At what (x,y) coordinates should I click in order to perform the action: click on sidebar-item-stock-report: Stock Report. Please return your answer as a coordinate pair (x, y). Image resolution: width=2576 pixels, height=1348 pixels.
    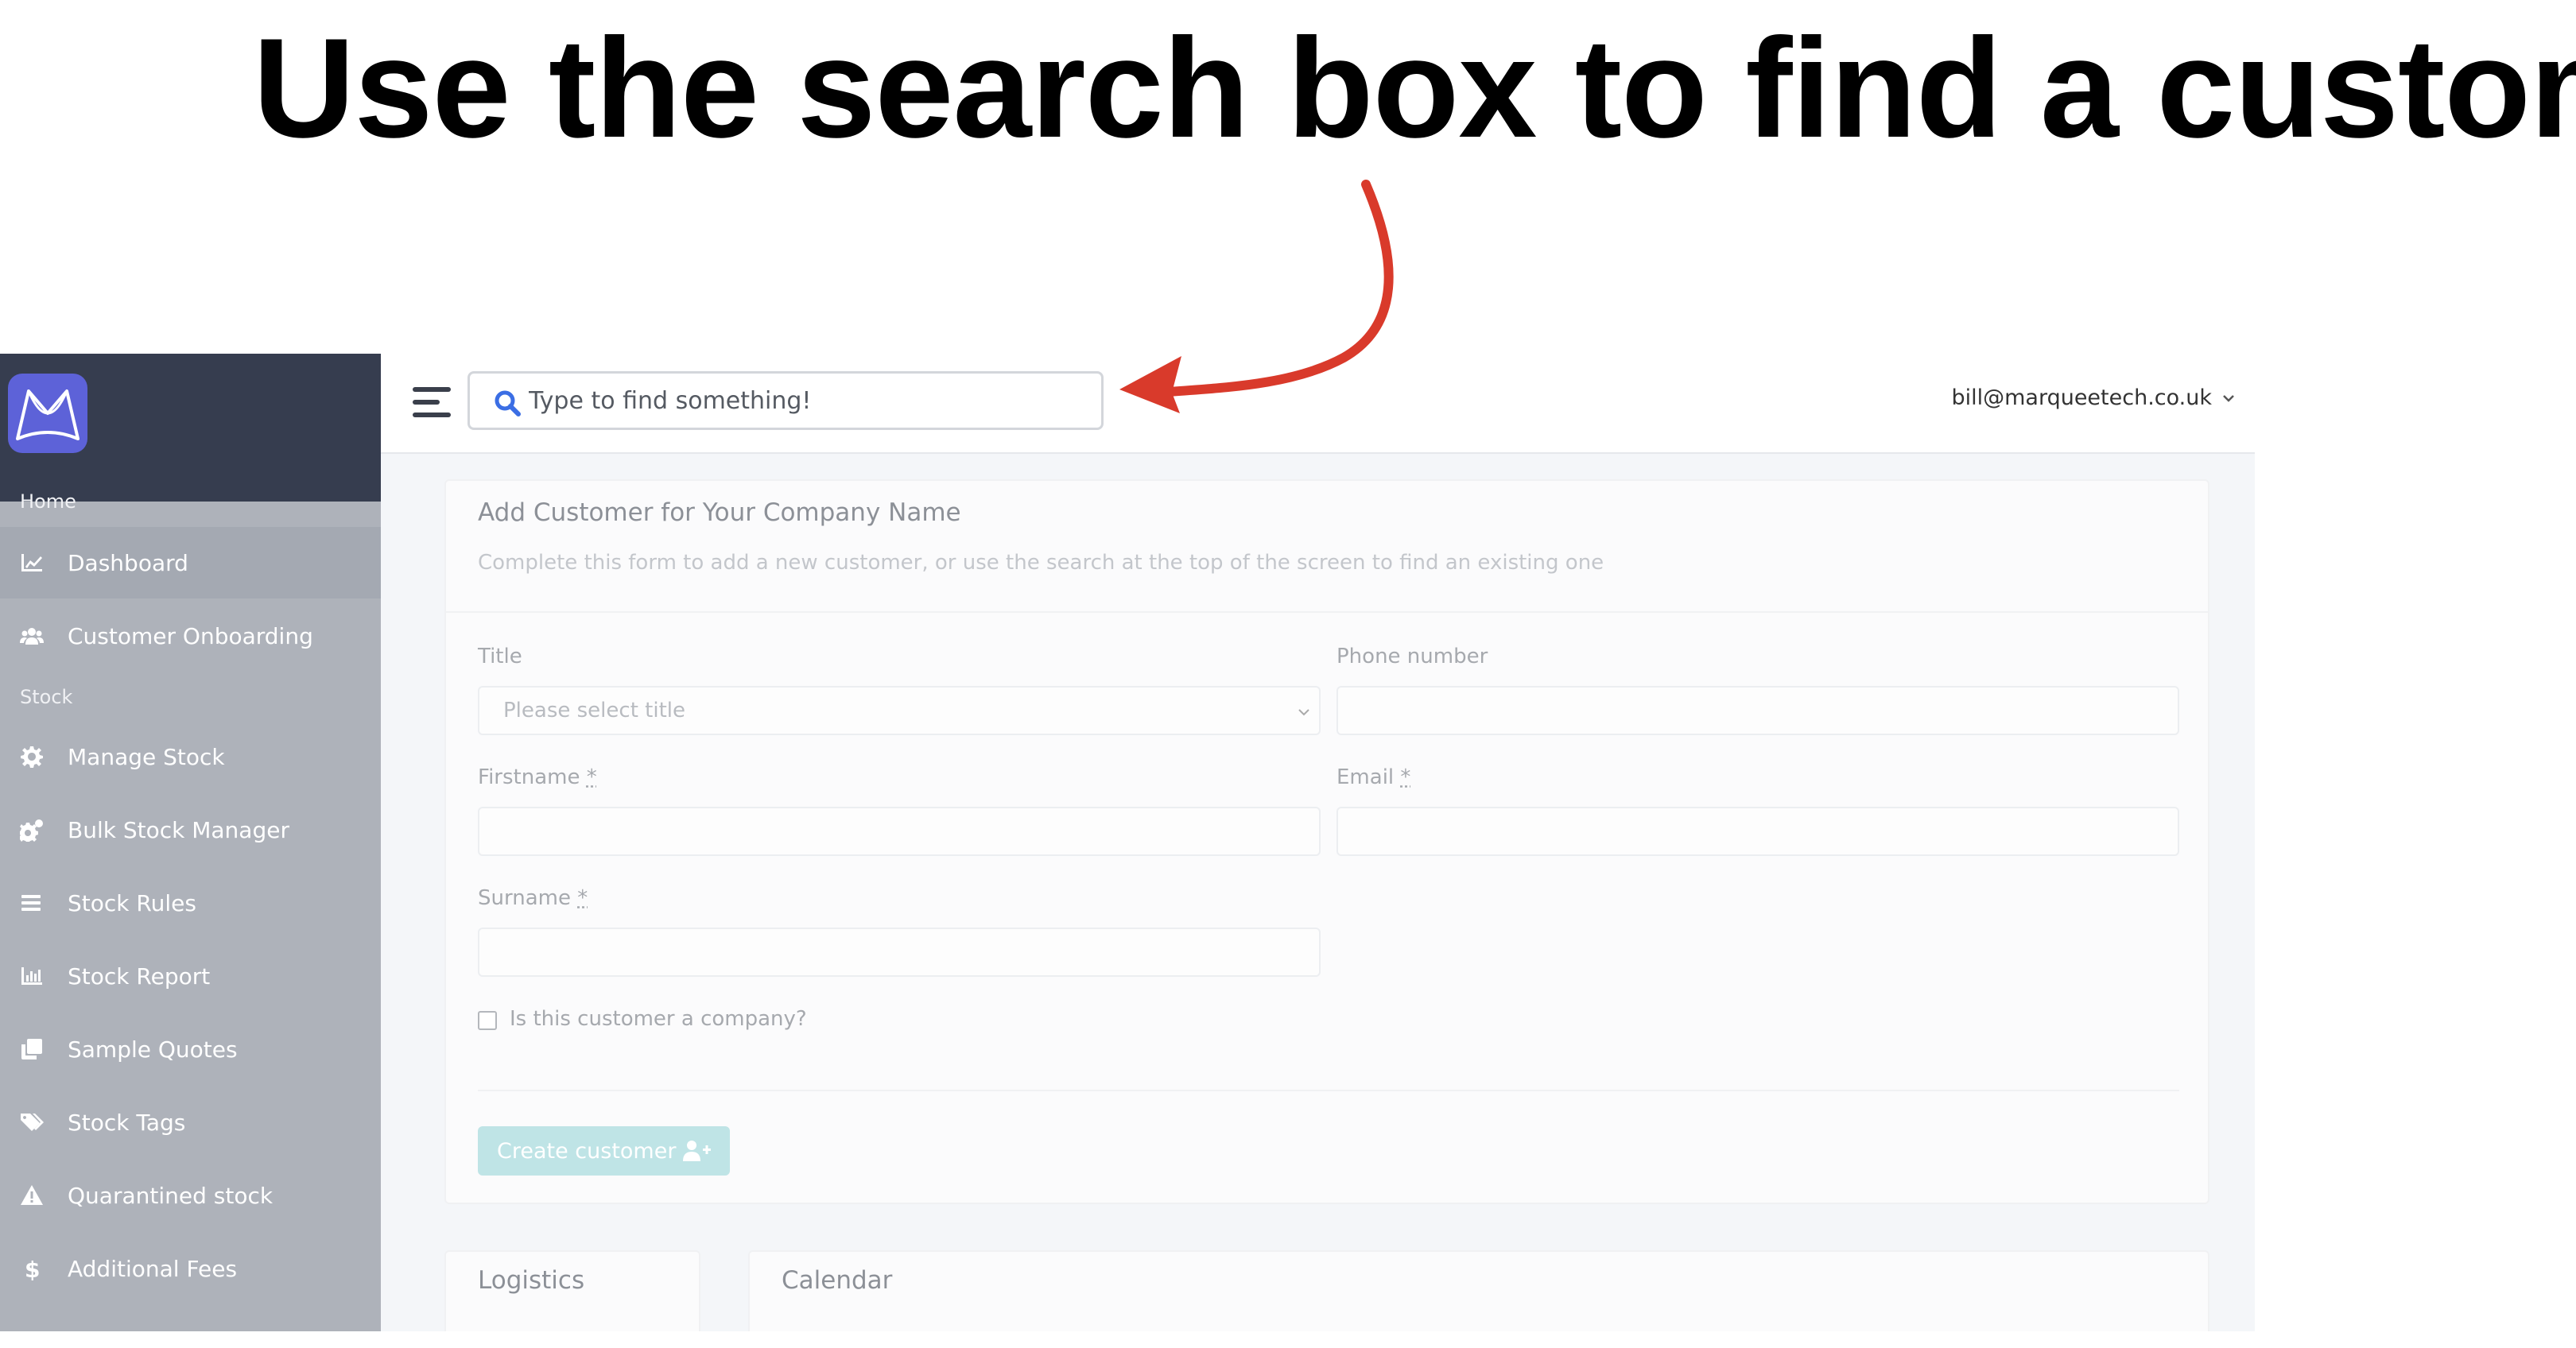
    Looking at the image, I should click on (191, 976).